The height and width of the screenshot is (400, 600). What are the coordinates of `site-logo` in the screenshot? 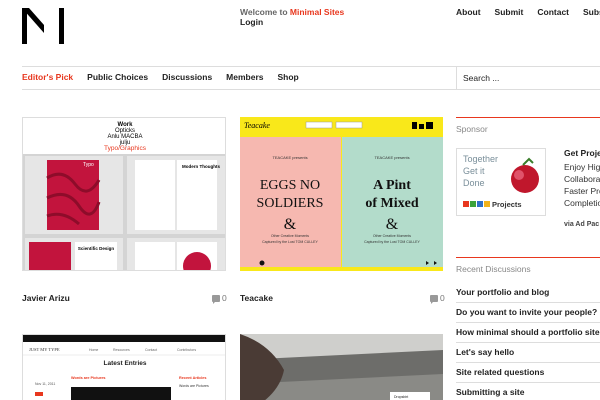 It's located at (43, 26).